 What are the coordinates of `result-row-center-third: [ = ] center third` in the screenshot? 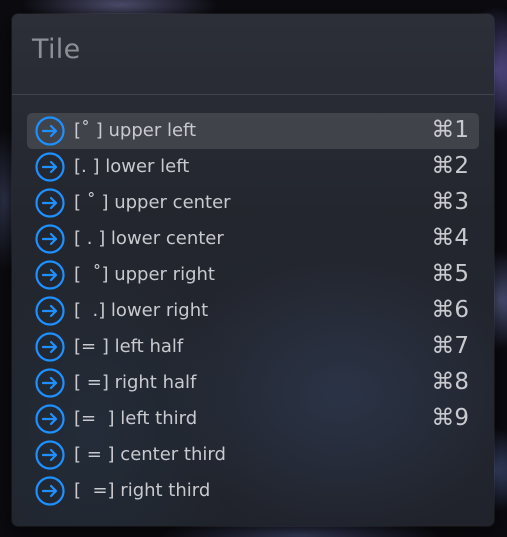 It's located at (253, 455).